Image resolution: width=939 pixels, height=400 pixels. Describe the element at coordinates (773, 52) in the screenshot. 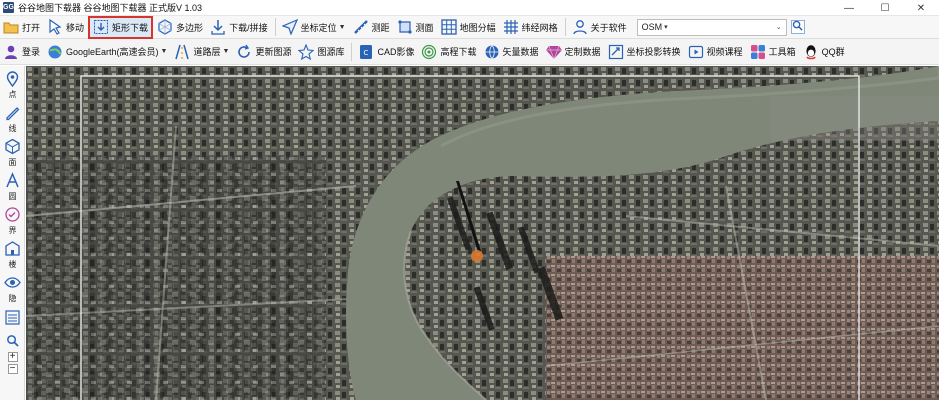

I see `toolbox-button: 工具箱` at that location.